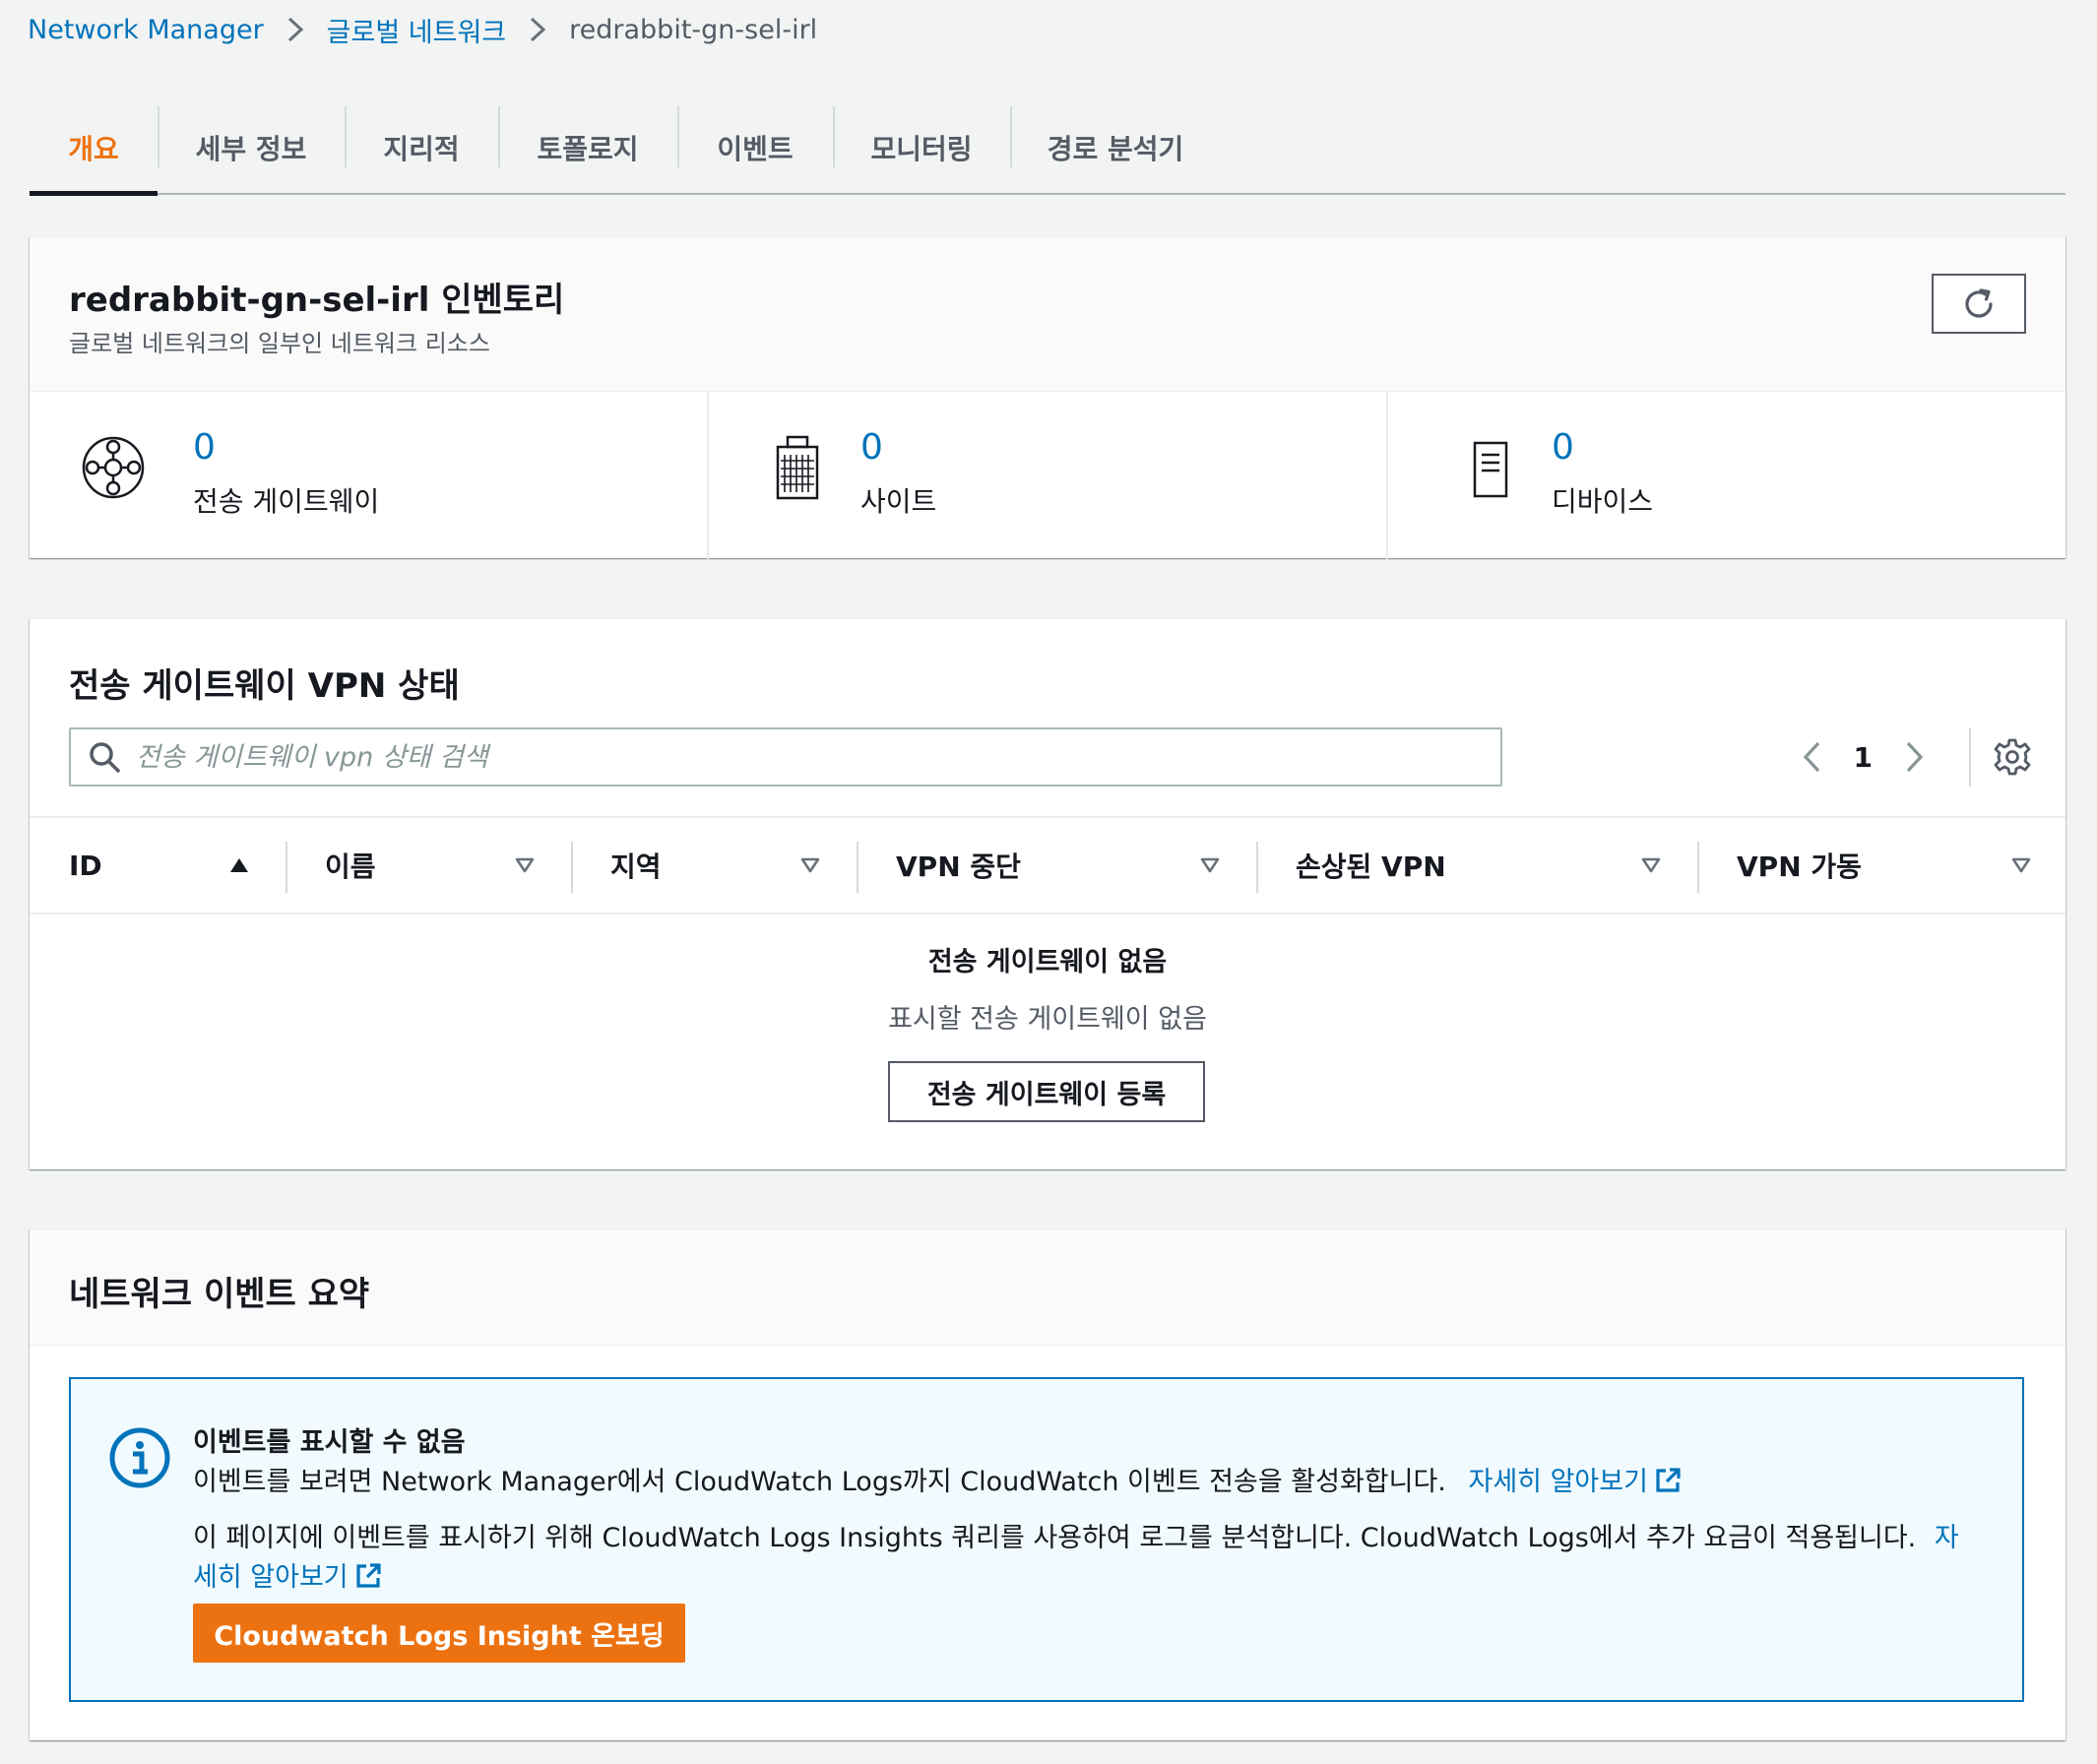 This screenshot has height=1764, width=2097. I want to click on transit-gateway-label: 전송 게이트웨이, so click(286, 501).